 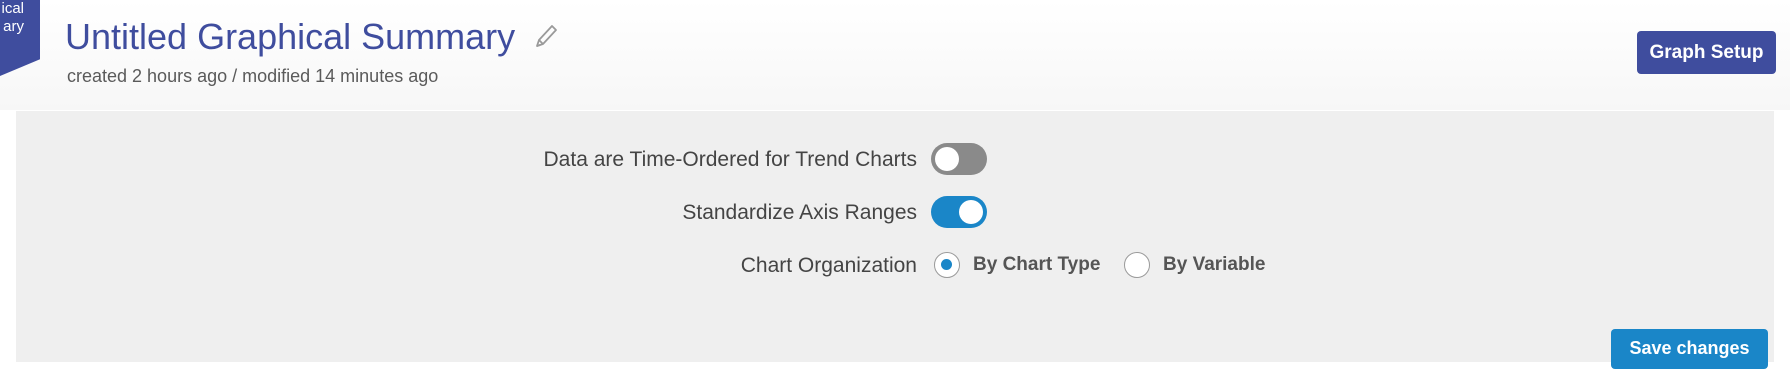 What do you see at coordinates (1706, 52) in the screenshot?
I see `graph-setup-button: Graph Setup` at bounding box center [1706, 52].